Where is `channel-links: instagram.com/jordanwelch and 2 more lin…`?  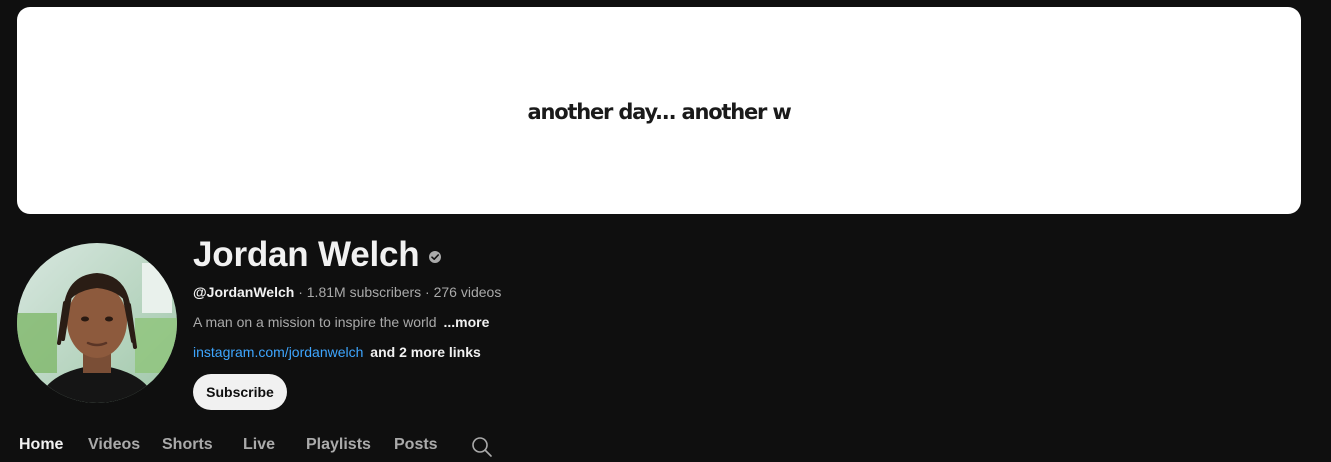
channel-links: instagram.com/jordanwelch and 2 more lin… is located at coordinates (337, 352).